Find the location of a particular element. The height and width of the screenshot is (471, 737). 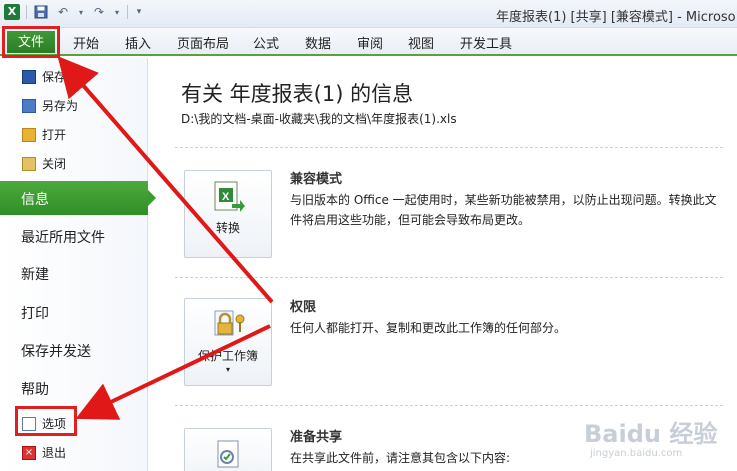

nav-new: 新建 is located at coordinates (35, 274).